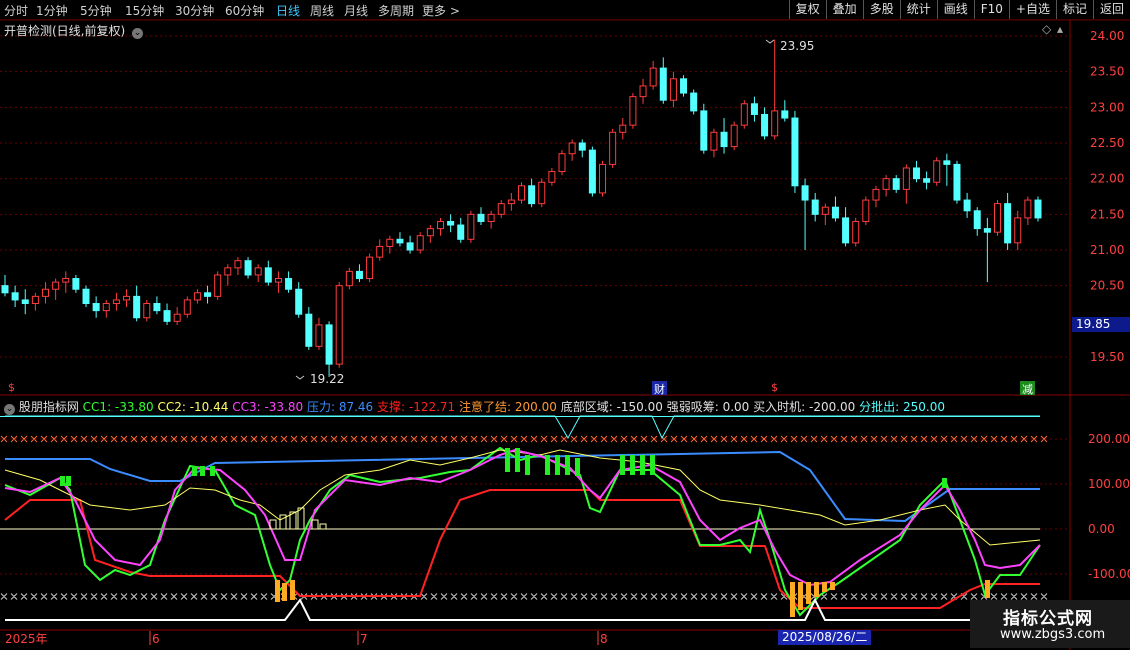  What do you see at coordinates (708, 407) in the screenshot?
I see `legend-strong-weak: 强弱吸筹: 0.00` at bounding box center [708, 407].